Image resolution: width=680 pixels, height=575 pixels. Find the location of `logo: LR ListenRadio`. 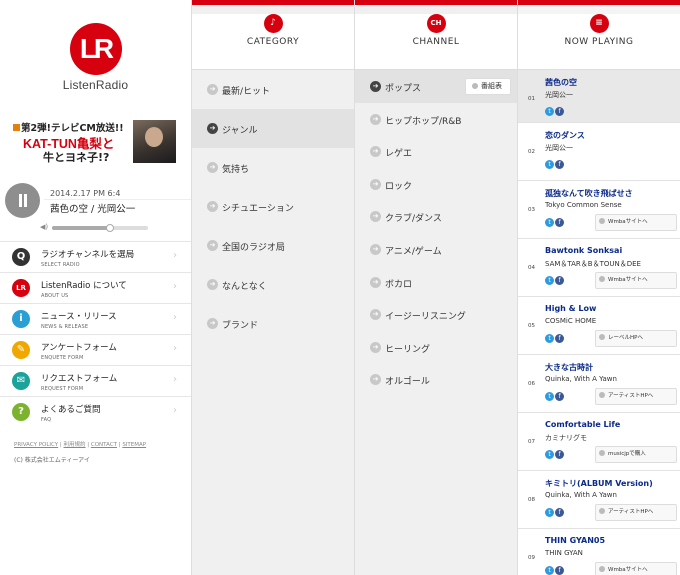

logo: LR ListenRadio is located at coordinates (95, 76).